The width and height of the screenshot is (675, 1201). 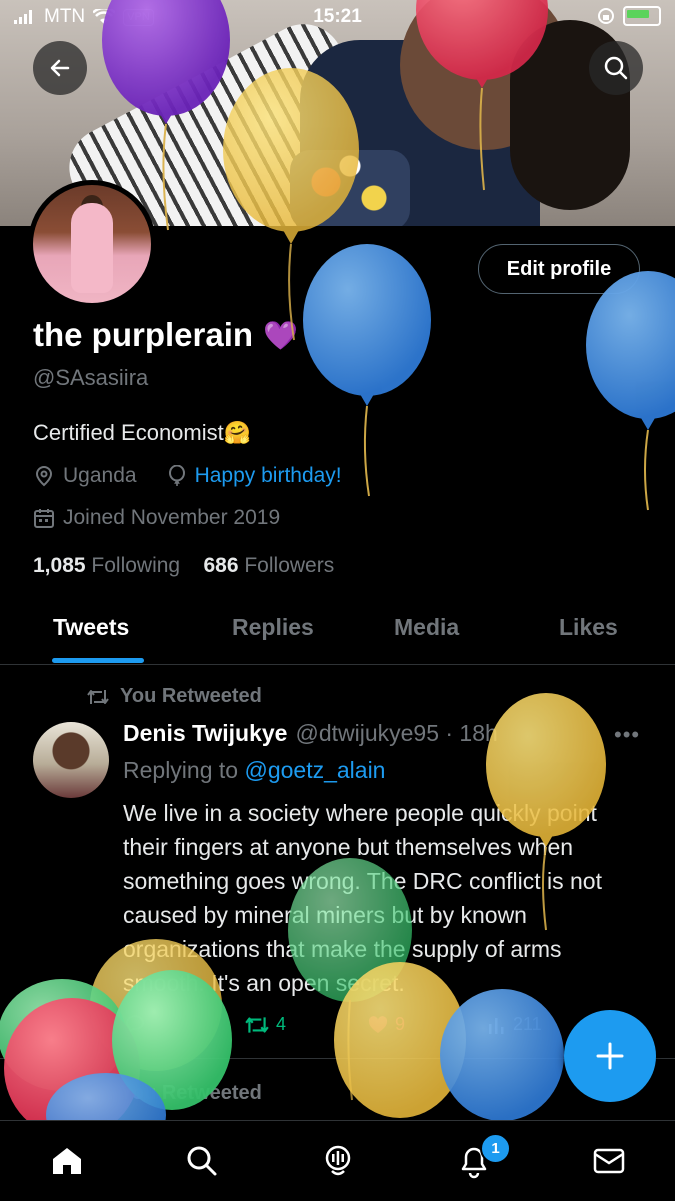 I want to click on arrow-left-icon, so click(x=60, y=68).